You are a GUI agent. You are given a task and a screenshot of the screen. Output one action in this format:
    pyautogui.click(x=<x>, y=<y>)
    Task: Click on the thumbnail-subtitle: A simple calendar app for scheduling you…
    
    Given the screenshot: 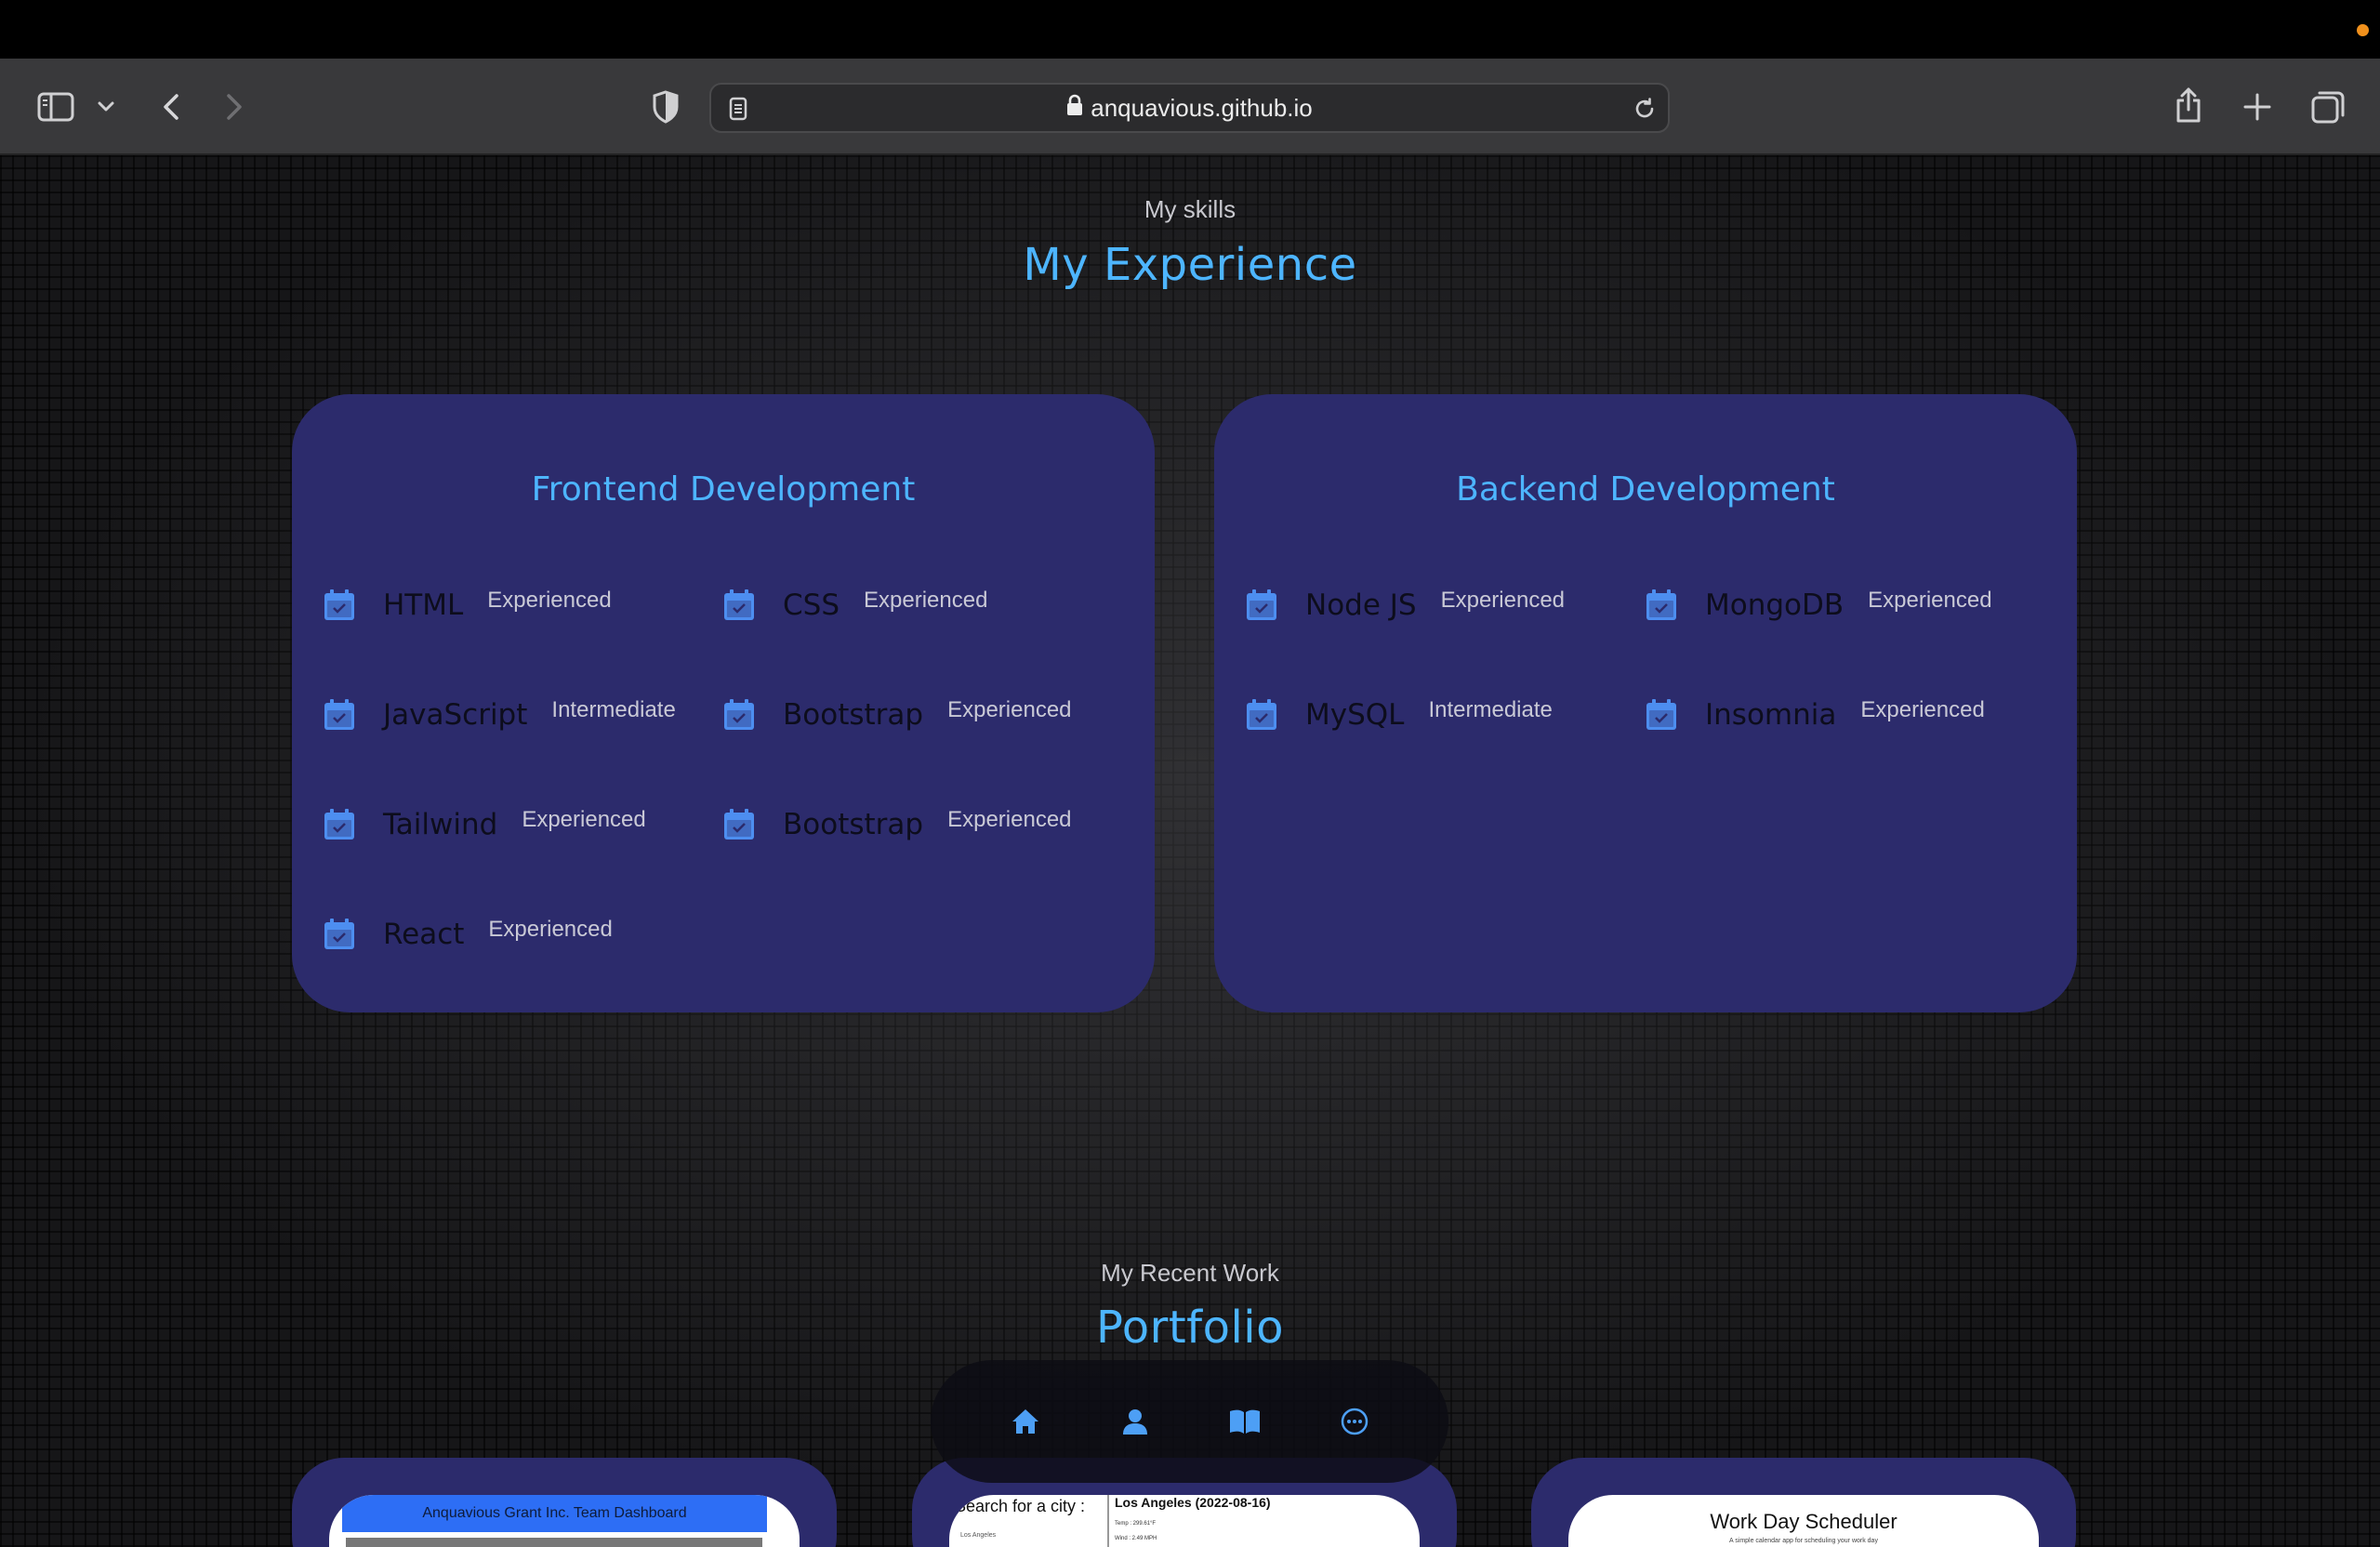 What is the action you would take?
    pyautogui.click(x=1803, y=1541)
    